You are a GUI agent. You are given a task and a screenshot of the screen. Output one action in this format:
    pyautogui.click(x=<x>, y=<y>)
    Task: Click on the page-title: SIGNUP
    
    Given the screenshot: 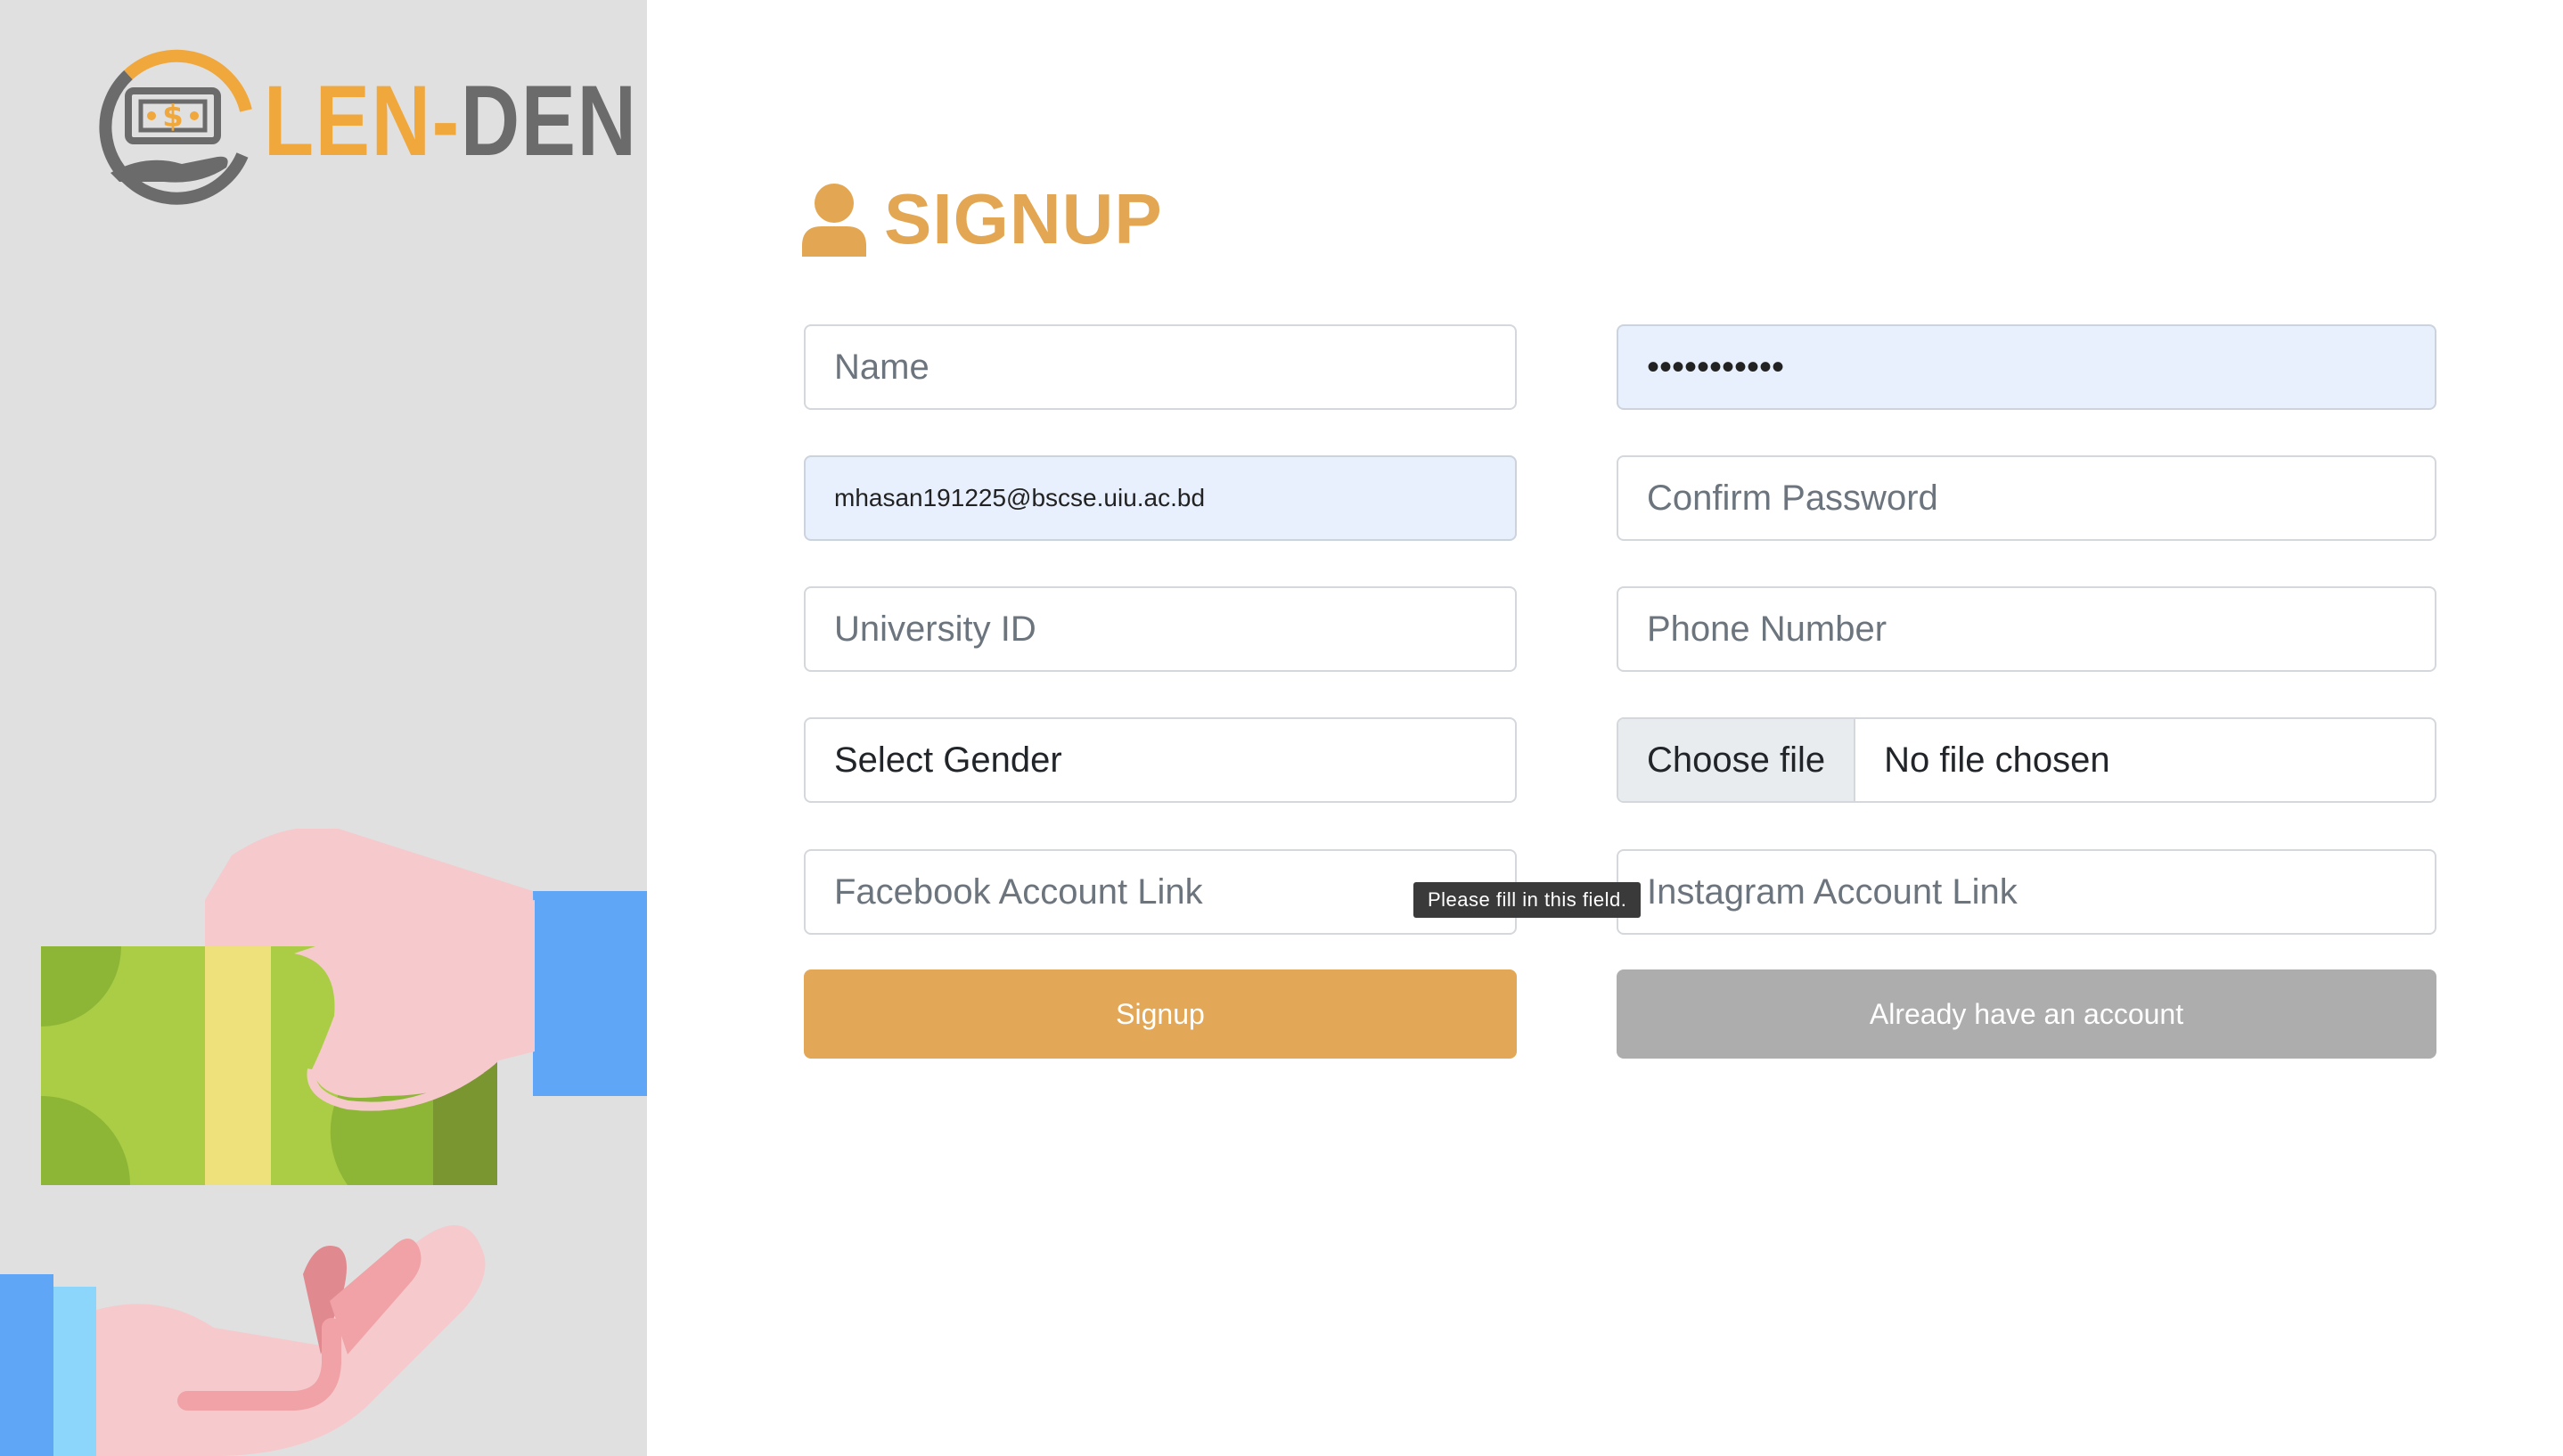 What is the action you would take?
    pyautogui.click(x=1023, y=219)
    